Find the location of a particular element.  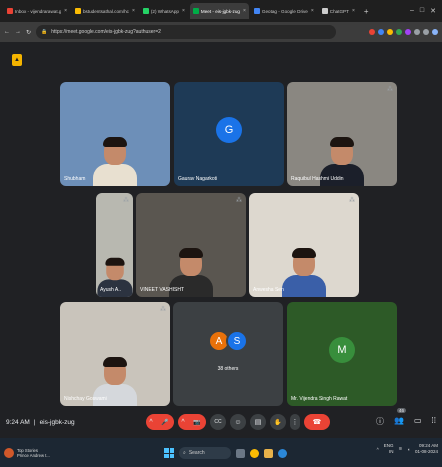

taskbar-search-label: Search is located at coordinates (196, 453).